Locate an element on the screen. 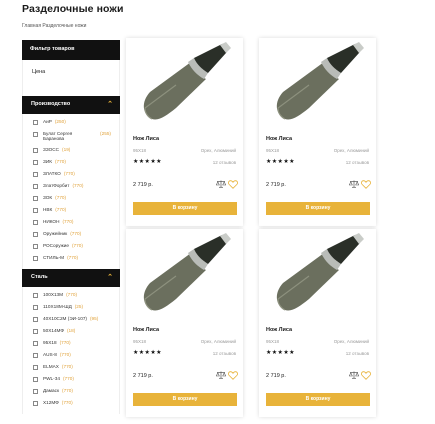  filter-option-count: (19) is located at coordinates (66, 149).